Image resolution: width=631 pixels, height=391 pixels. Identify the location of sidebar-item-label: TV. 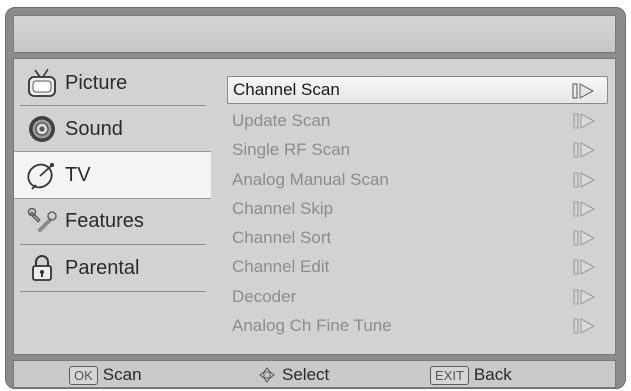
(78, 174).